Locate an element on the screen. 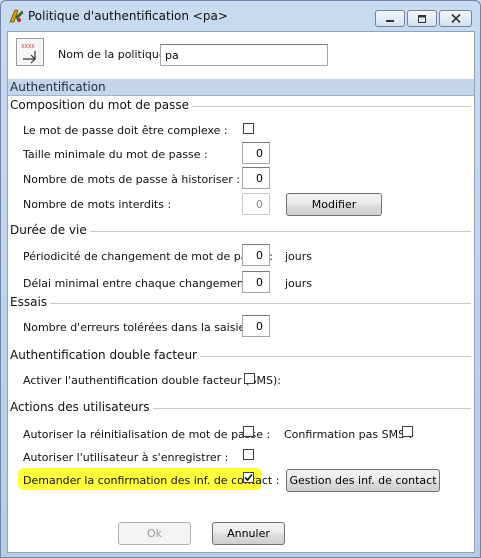  request-contact-confirmation-checkbox is located at coordinates (248, 477).